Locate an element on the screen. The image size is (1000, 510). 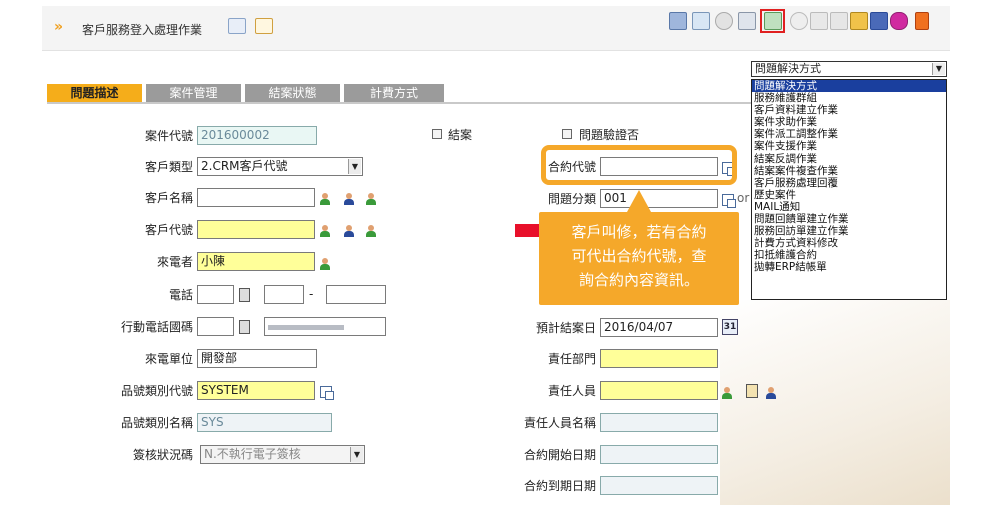
dropdown-option: 扣抵維護合約 is located at coordinates (849, 255).